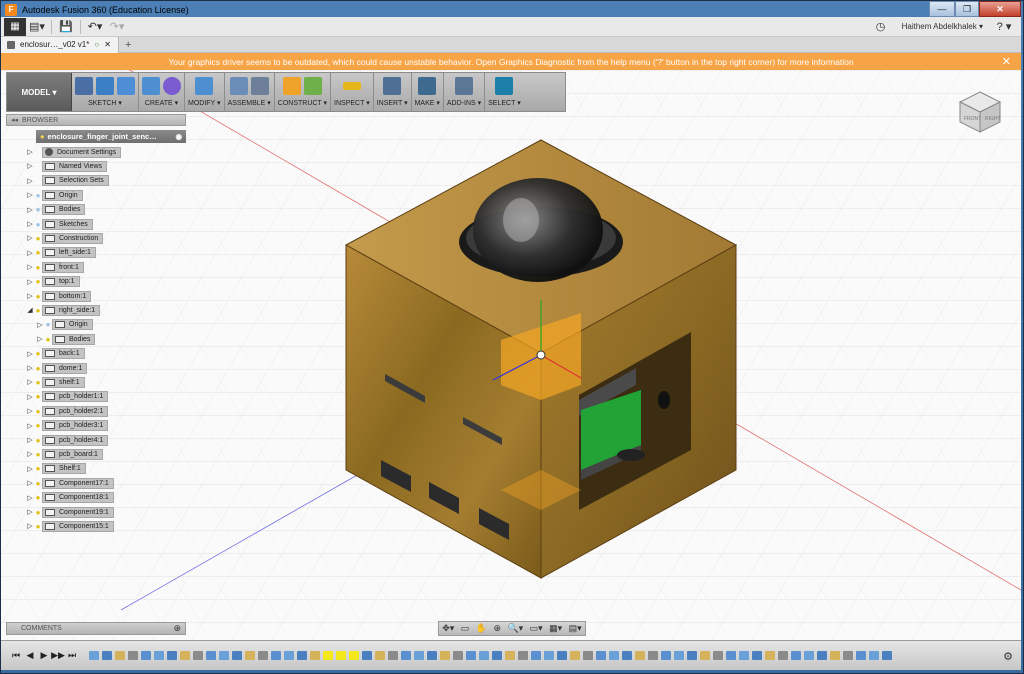 The image size is (1024, 674). What do you see at coordinates (67, 397) in the screenshot?
I see `browser-item: ▷ ● pcb_holder1:1` at bounding box center [67, 397].